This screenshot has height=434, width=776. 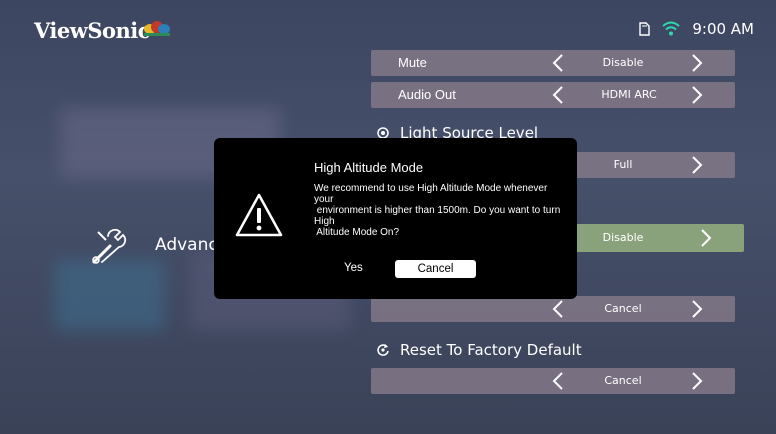 I want to click on setting-label: Audio Out, so click(x=427, y=94).